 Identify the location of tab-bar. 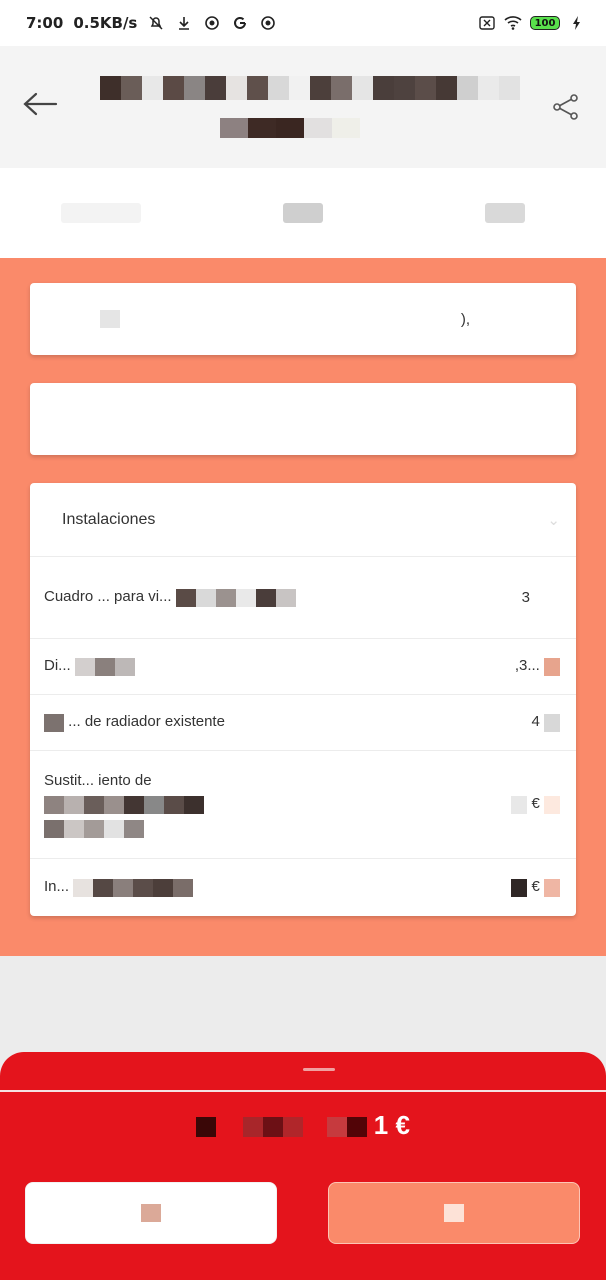
(303, 214).